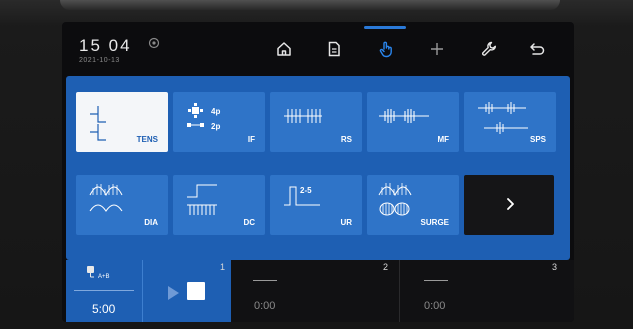  Describe the element at coordinates (413, 205) in the screenshot. I see `mode-surge: SURGE` at that location.